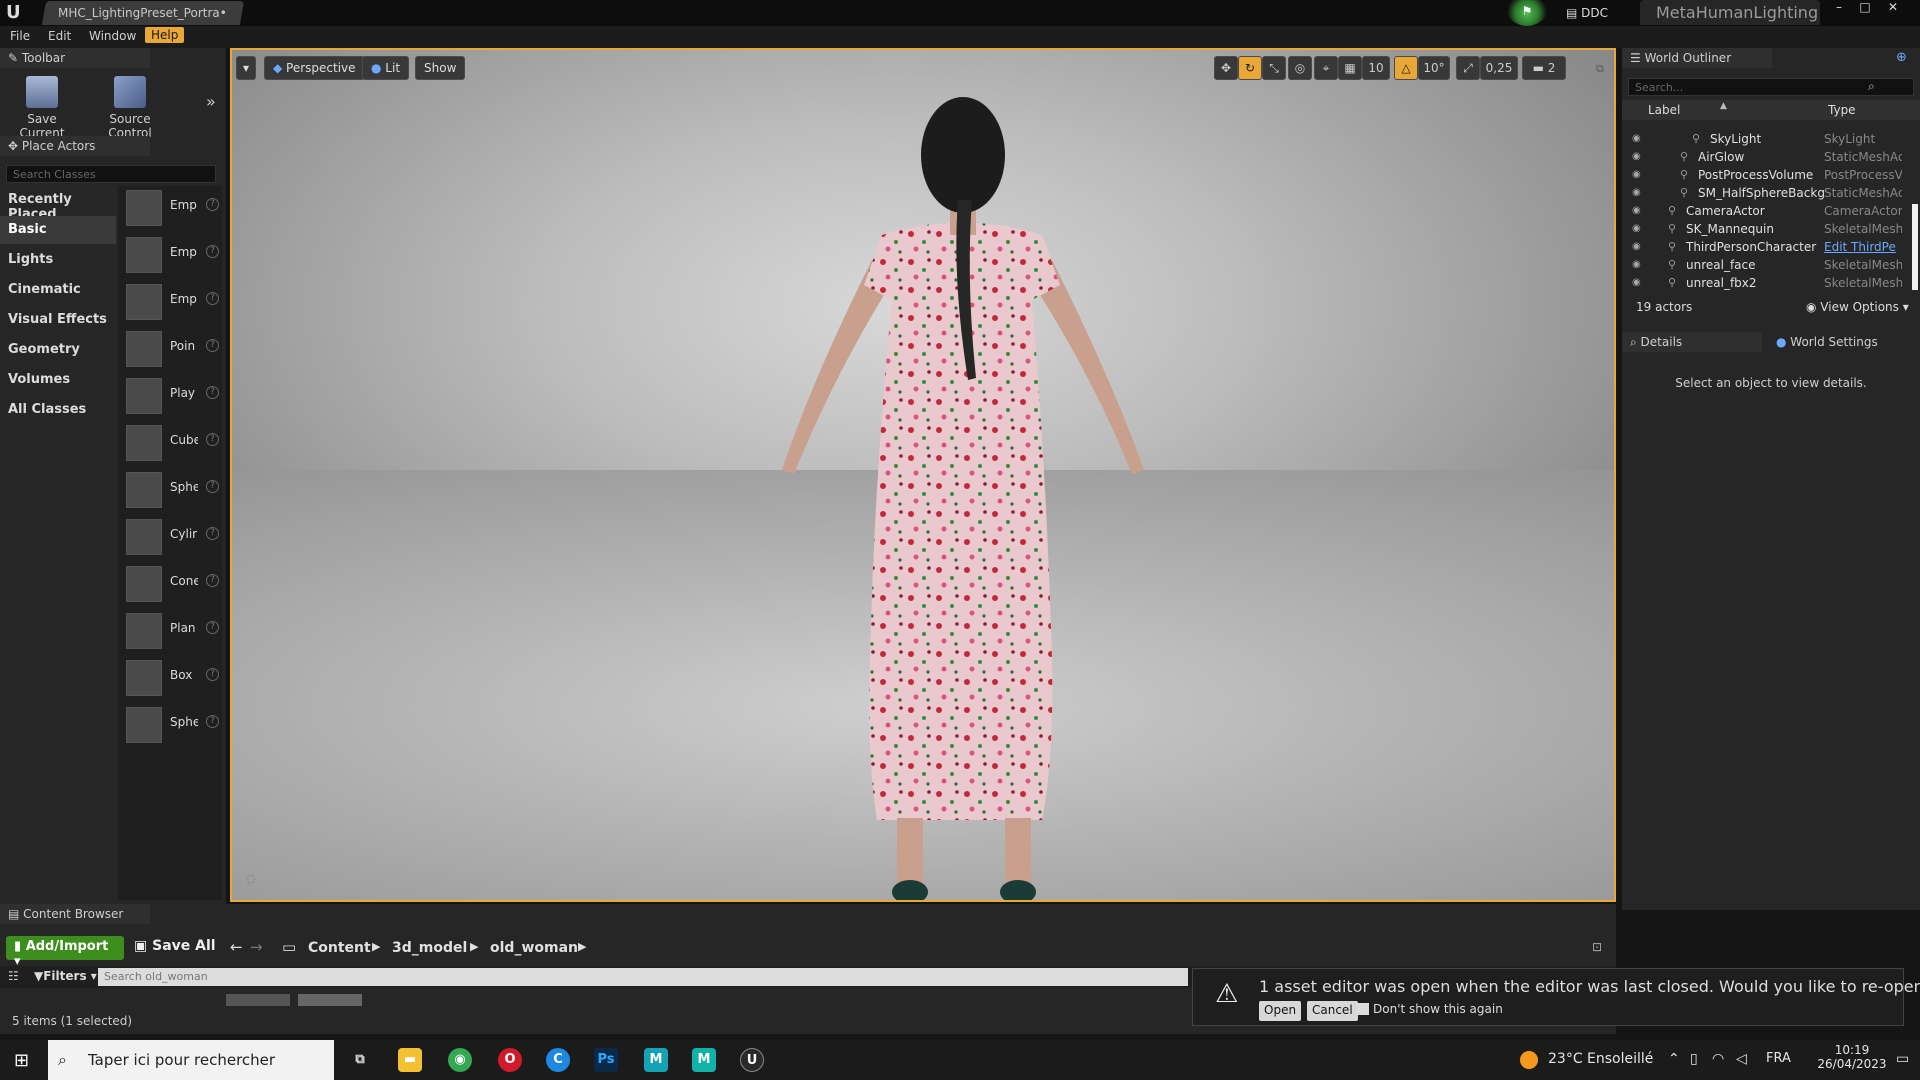 The image size is (1920, 1080). I want to click on lit-button: ● Lit, so click(386, 68).